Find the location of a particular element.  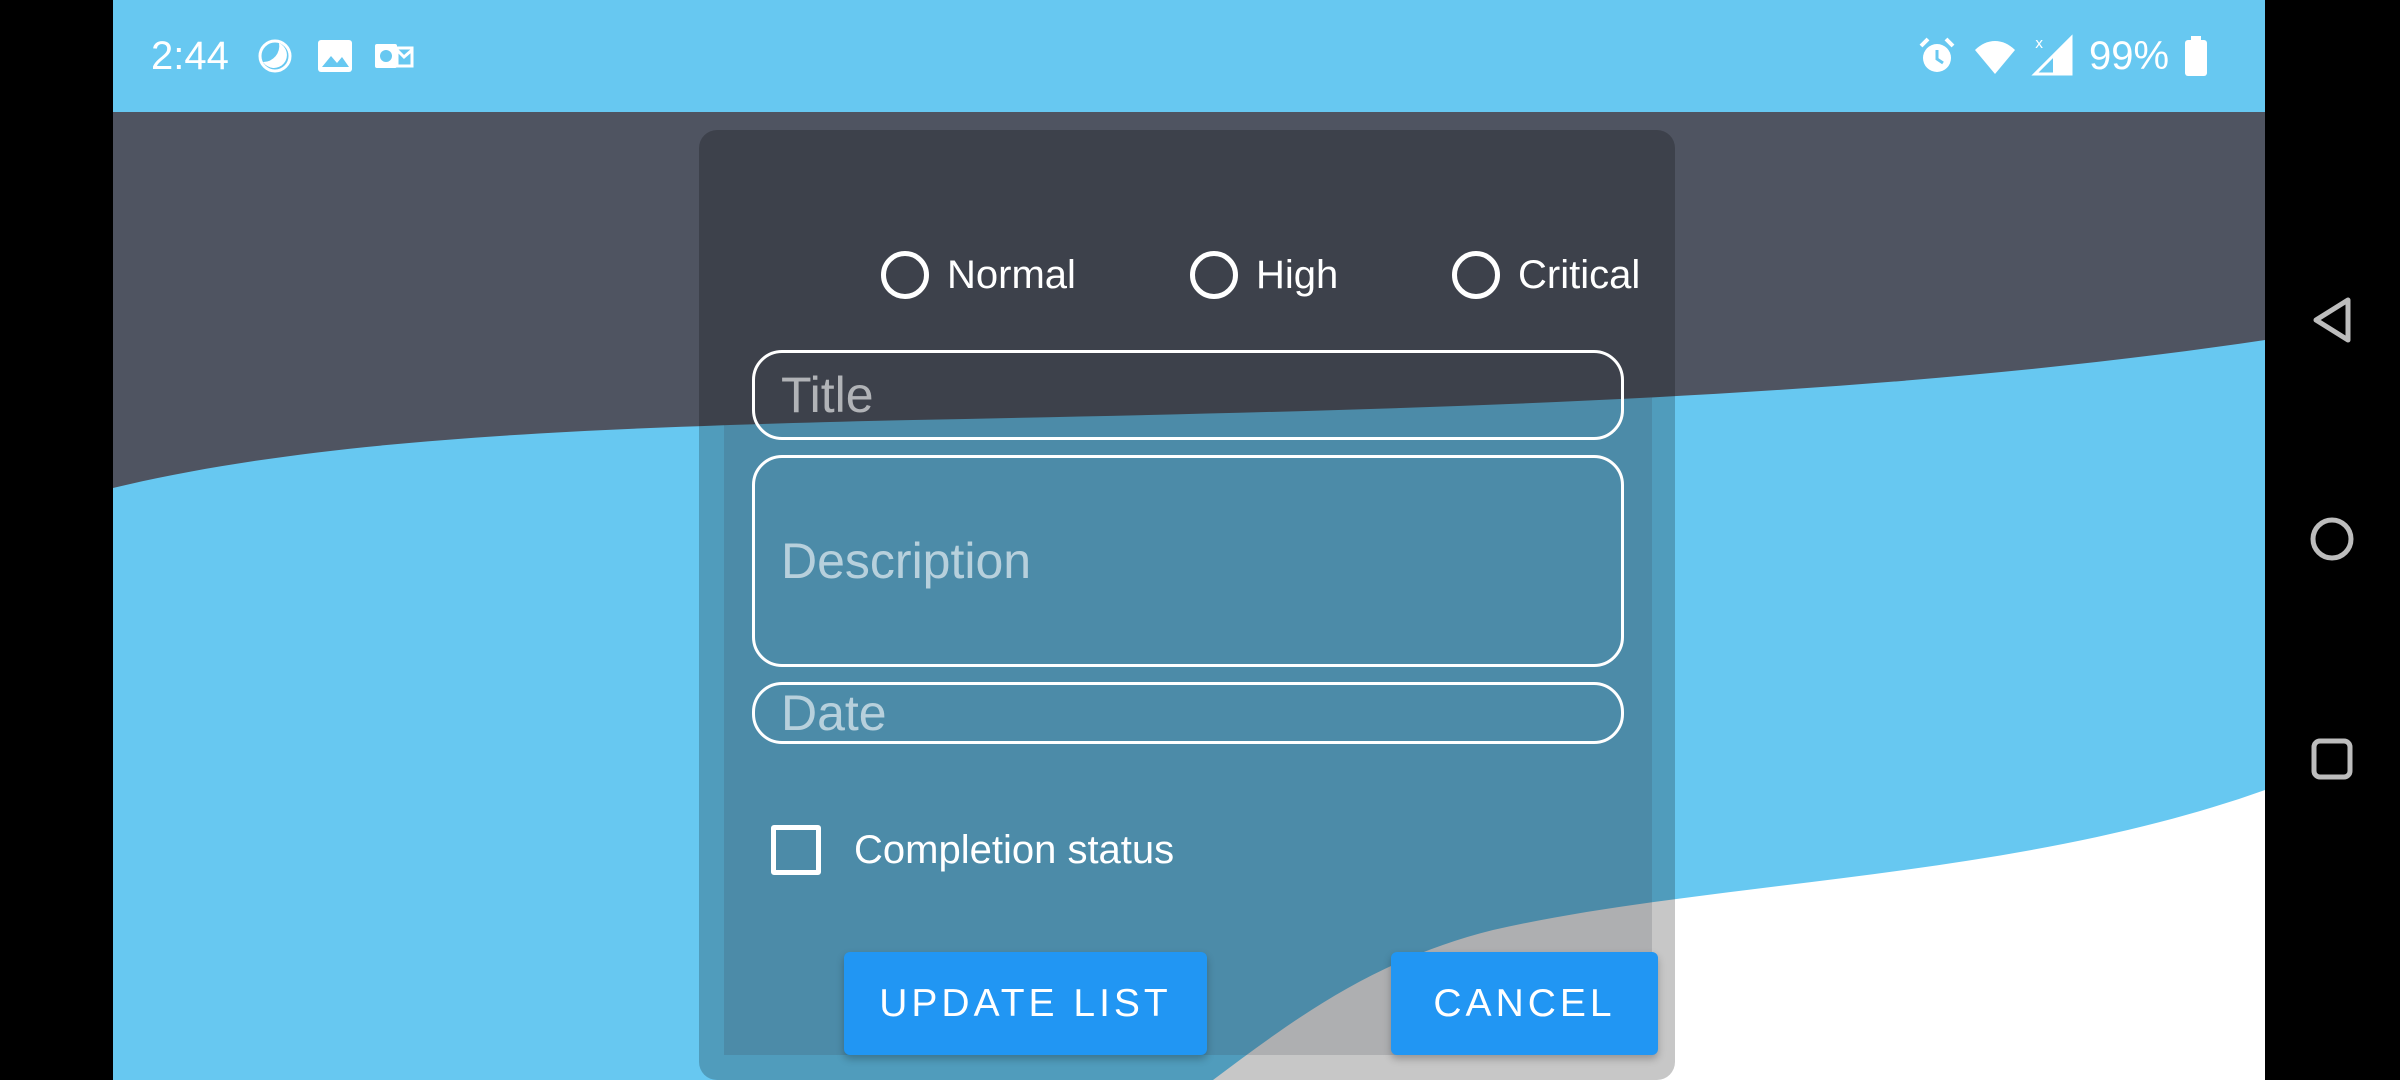

home-icon is located at coordinates (2332, 539).